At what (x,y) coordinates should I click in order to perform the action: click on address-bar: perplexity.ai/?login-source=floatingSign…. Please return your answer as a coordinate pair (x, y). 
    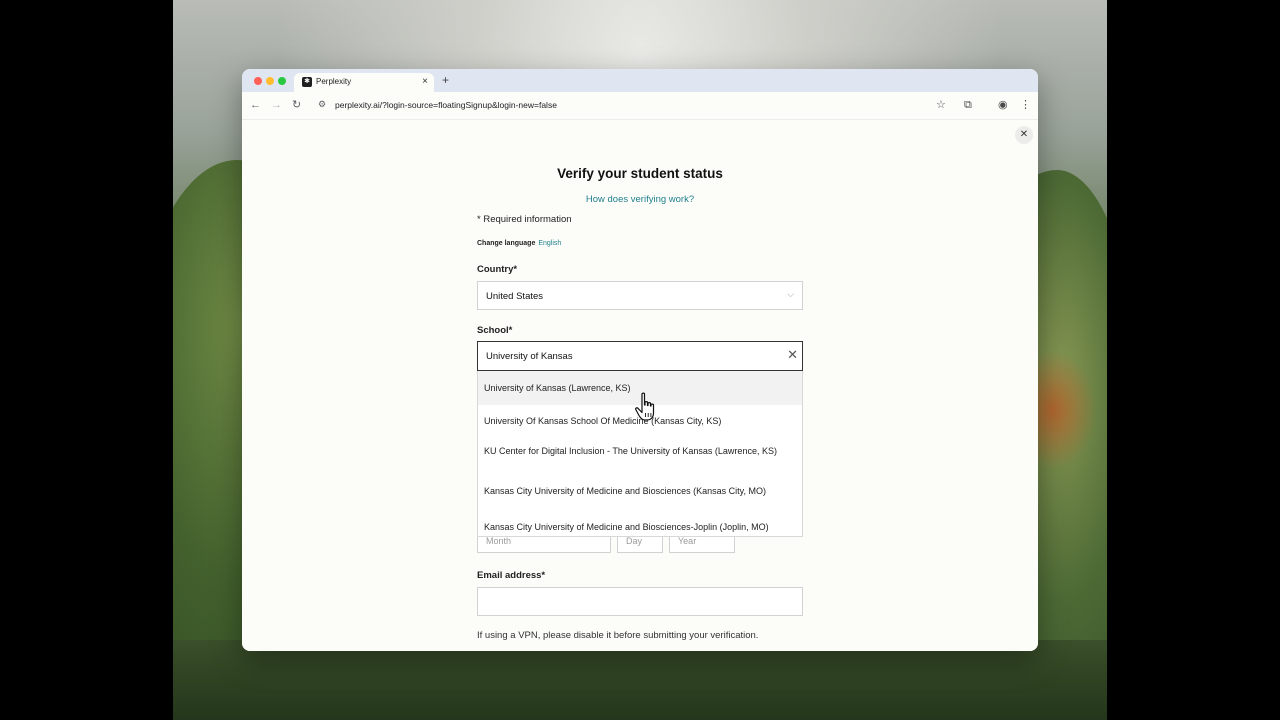
    Looking at the image, I should click on (446, 105).